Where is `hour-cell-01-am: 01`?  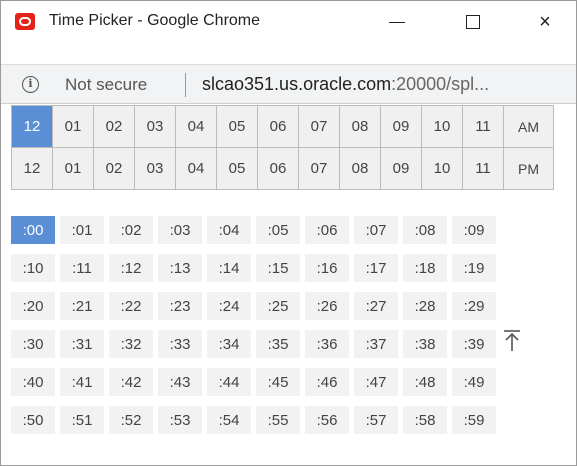 hour-cell-01-am: 01 is located at coordinates (73, 126).